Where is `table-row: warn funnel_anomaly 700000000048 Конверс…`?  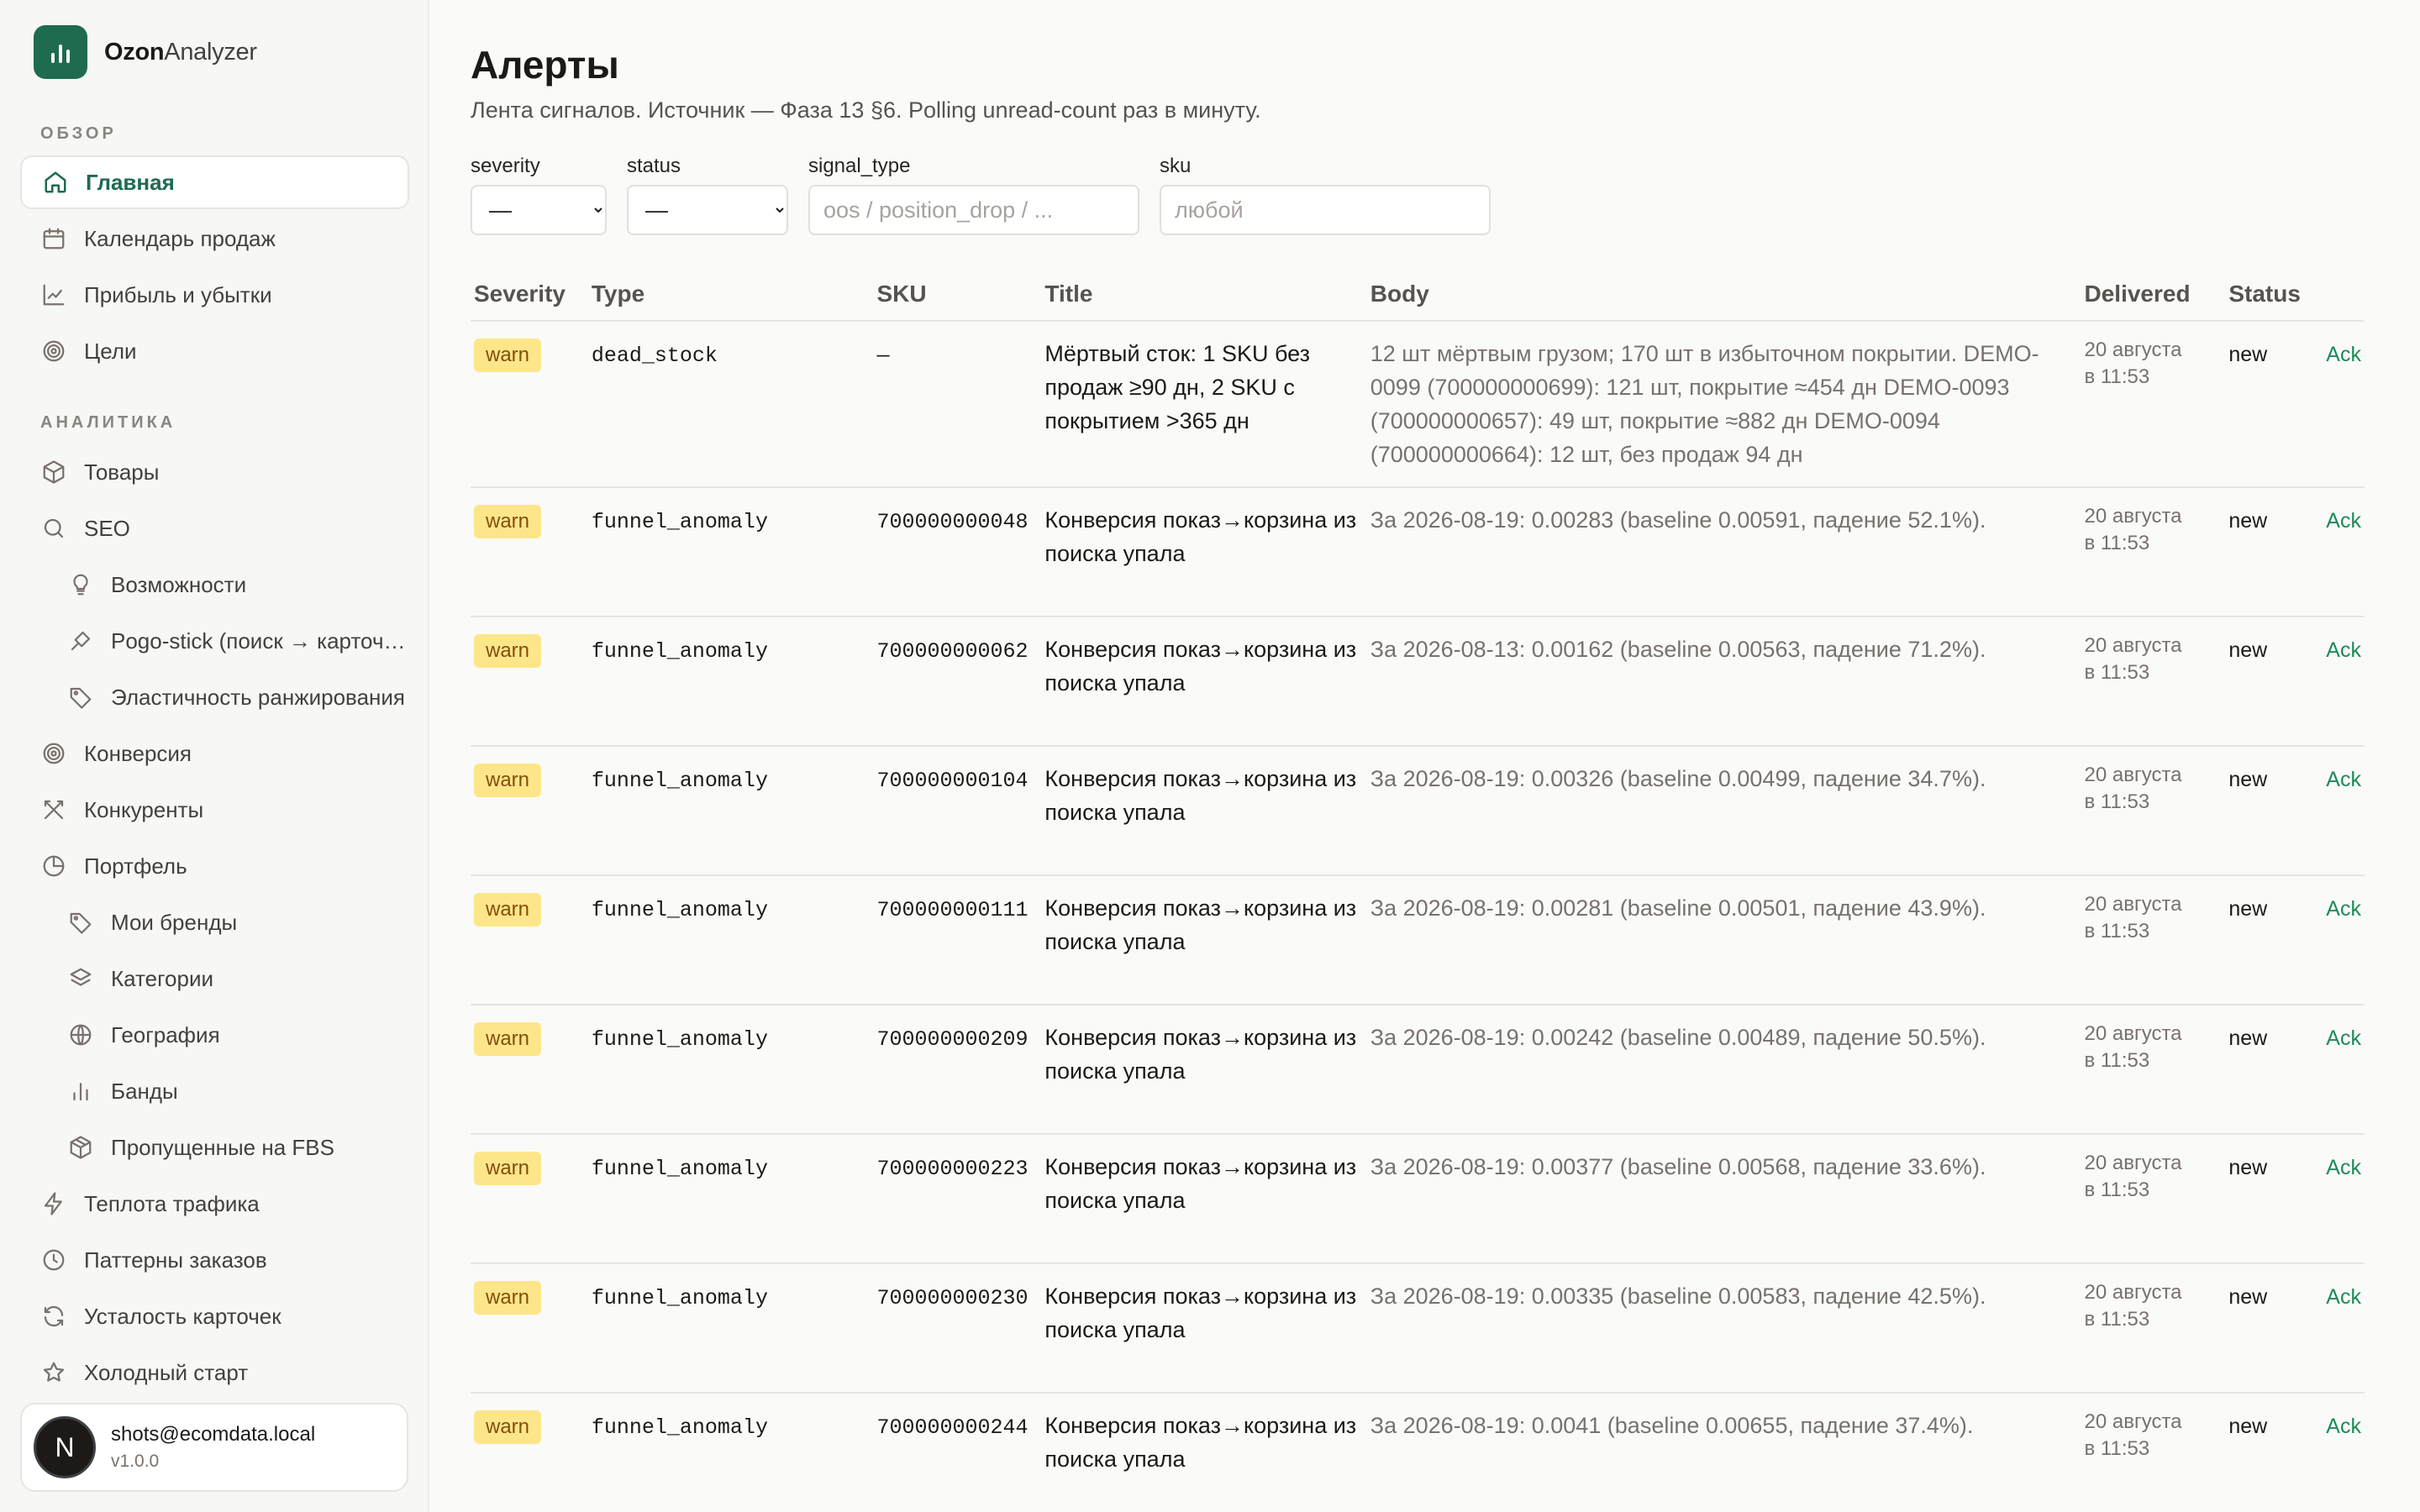
table-row: warn funnel_anomaly 700000000048 Конверс… is located at coordinates (1418, 552).